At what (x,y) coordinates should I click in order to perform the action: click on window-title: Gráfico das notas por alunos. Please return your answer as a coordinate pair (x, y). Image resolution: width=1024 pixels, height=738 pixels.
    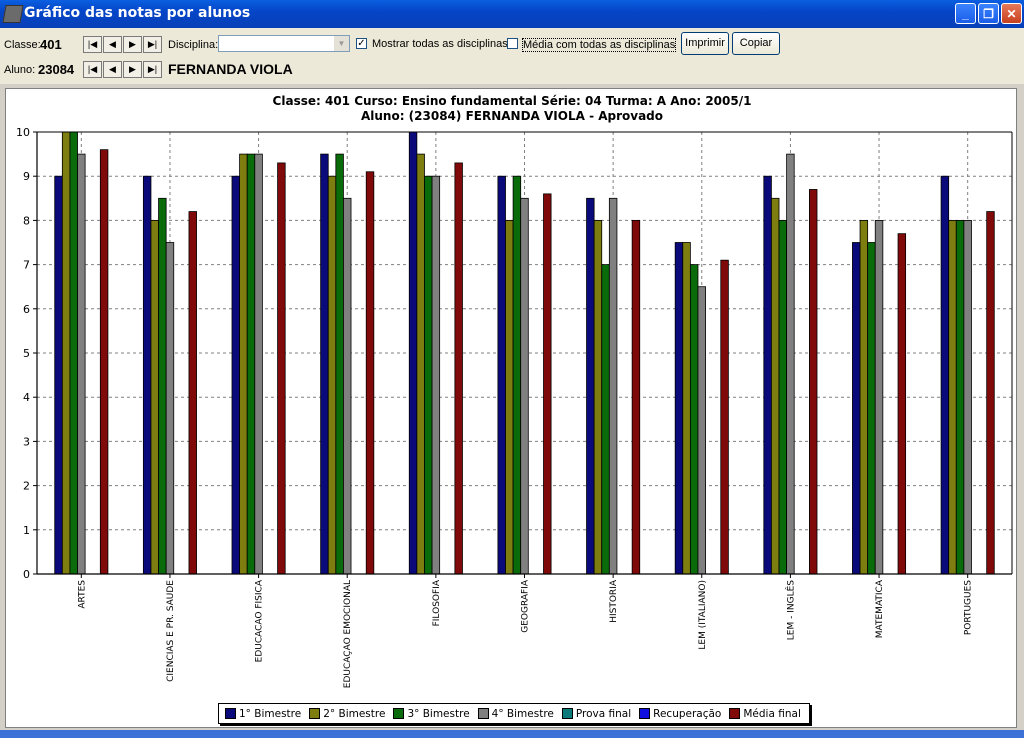
    Looking at the image, I should click on (137, 13).